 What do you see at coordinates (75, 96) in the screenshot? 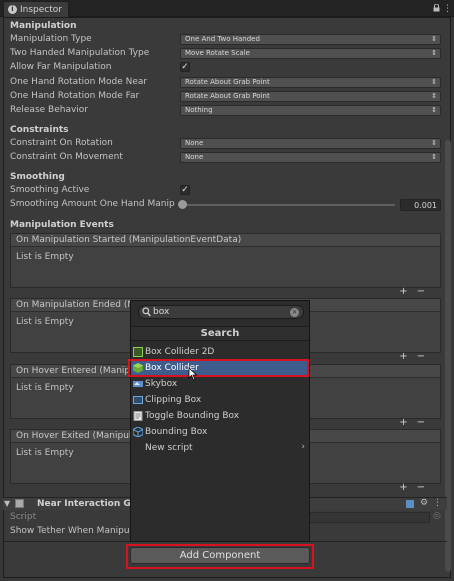
I see `rotation-far-label: One Hand Rotation Mode Far` at bounding box center [75, 96].